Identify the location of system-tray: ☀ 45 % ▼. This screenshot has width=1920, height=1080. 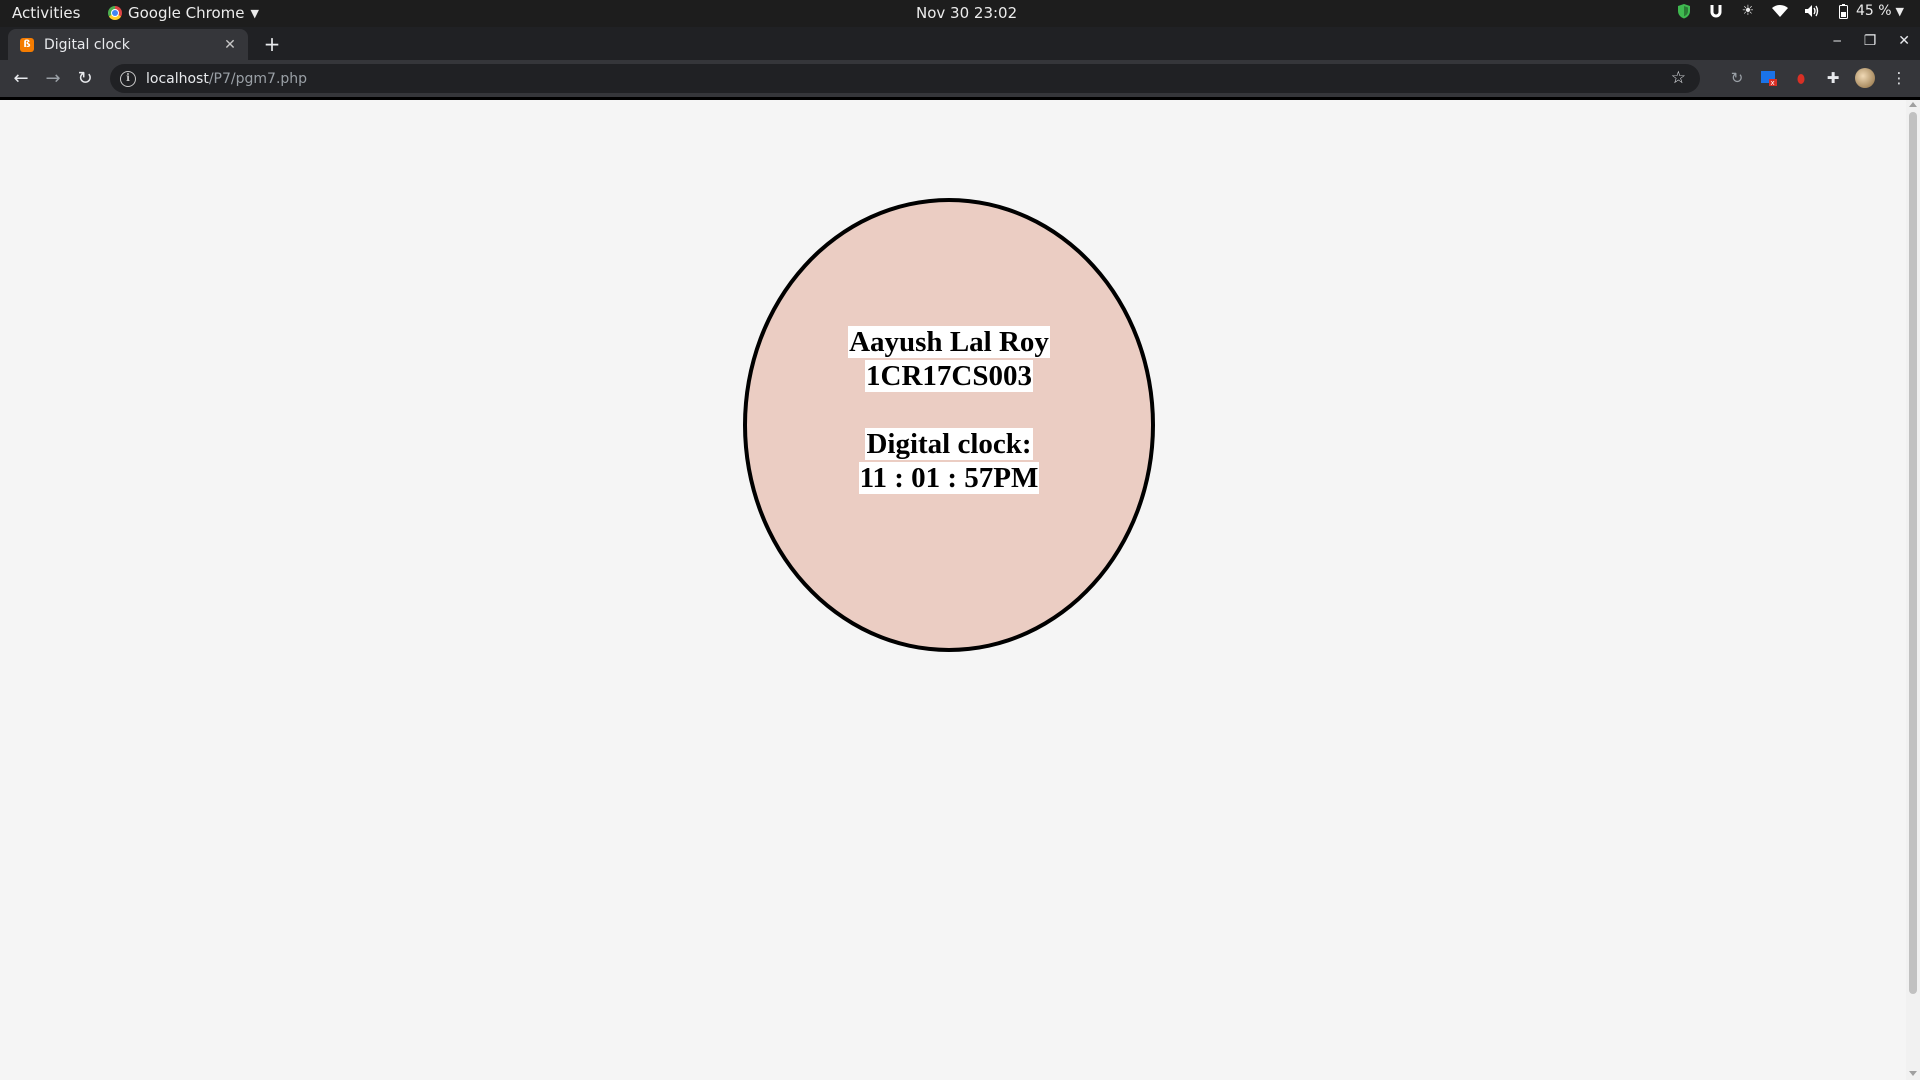
(1790, 11).